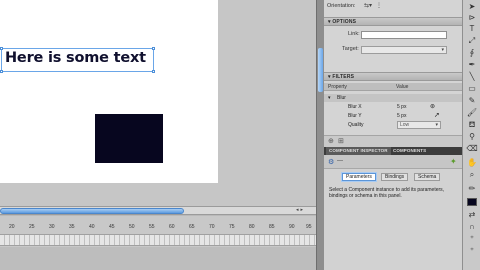 Image resolution: width=480 pixels, height=270 pixels. I want to click on options-menu-icon: ⋮, so click(379, 6).